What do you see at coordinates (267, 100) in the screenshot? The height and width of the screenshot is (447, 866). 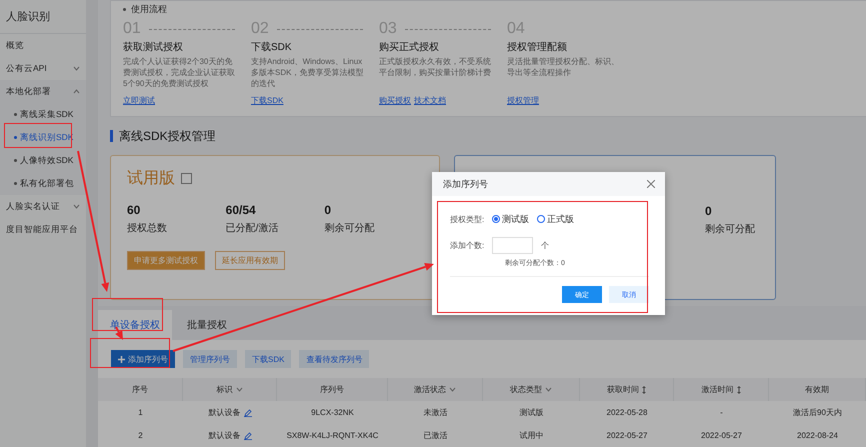 I see `step-link: 下载SDK` at bounding box center [267, 100].